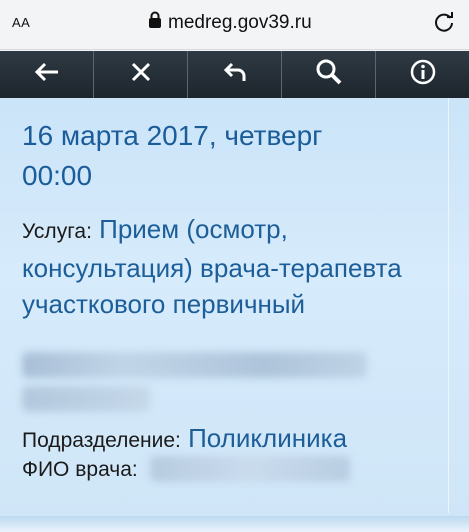 This screenshot has height=532, width=469. Describe the element at coordinates (57, 231) in the screenshot. I see `service-label: Услуга:` at that location.